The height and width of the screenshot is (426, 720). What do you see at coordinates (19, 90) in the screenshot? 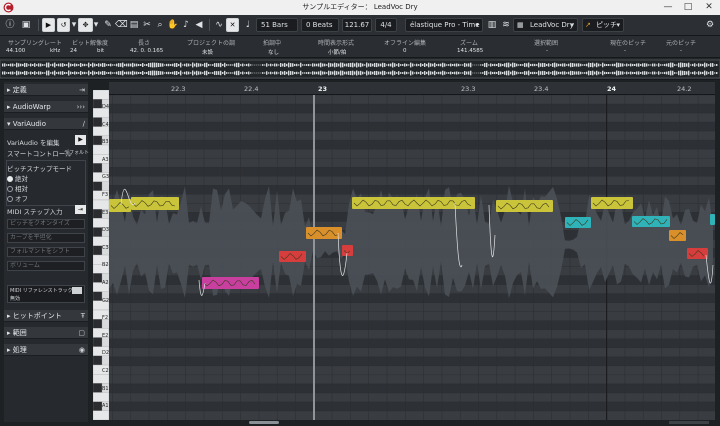
I see `section-label: 定義` at bounding box center [19, 90].